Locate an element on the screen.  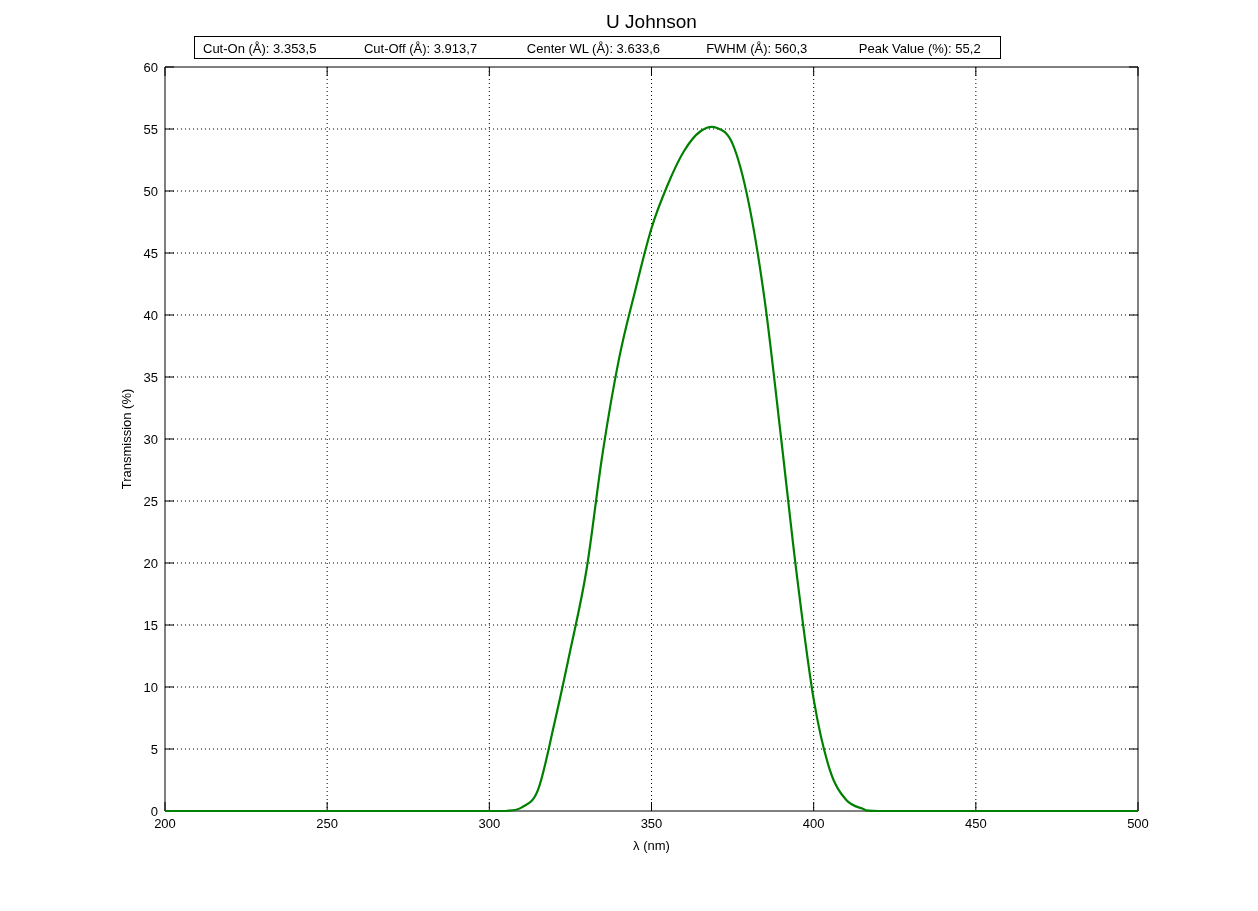
y-tick-label: 45 is located at coordinates (150, 253).